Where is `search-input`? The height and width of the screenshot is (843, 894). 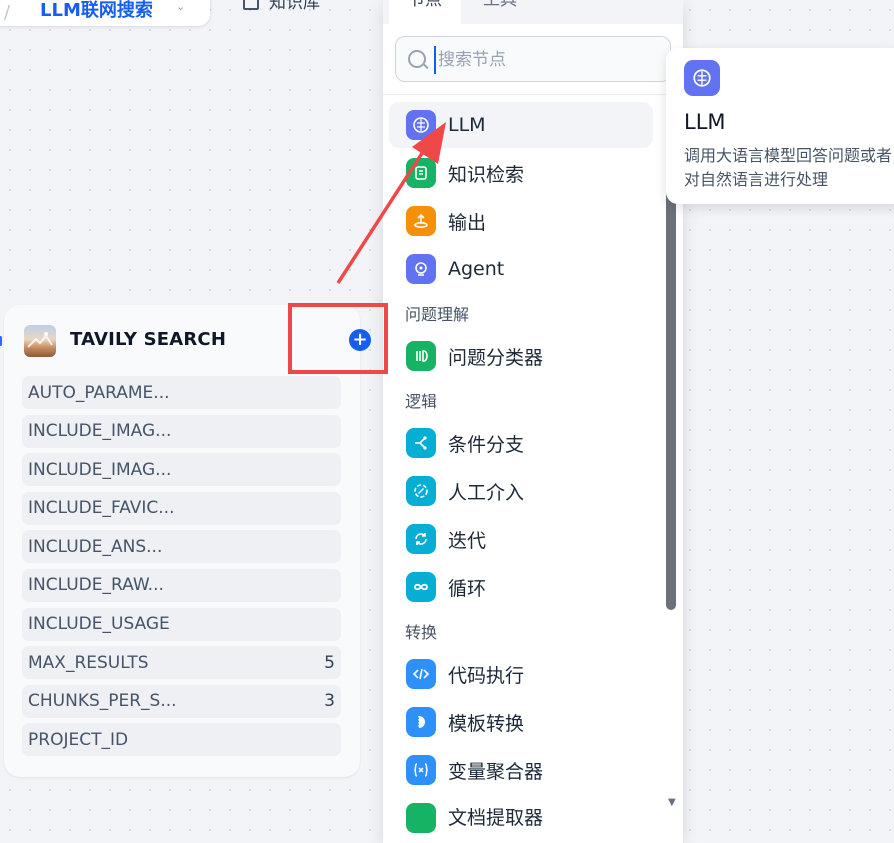 search-input is located at coordinates (547, 60).